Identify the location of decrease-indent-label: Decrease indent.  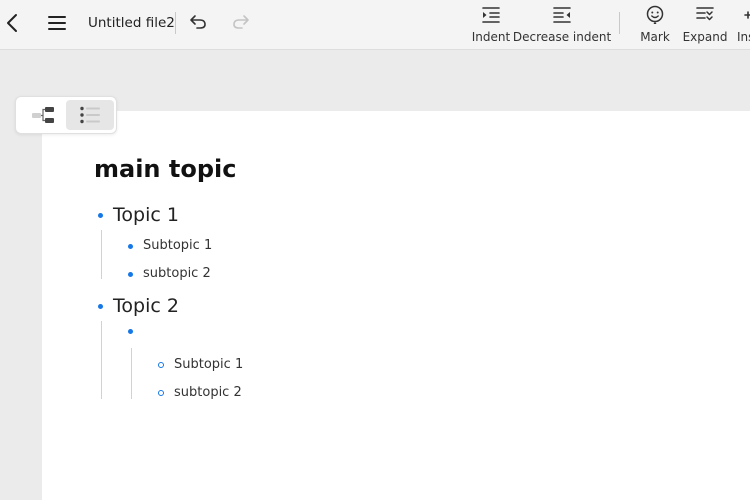
(562, 37).